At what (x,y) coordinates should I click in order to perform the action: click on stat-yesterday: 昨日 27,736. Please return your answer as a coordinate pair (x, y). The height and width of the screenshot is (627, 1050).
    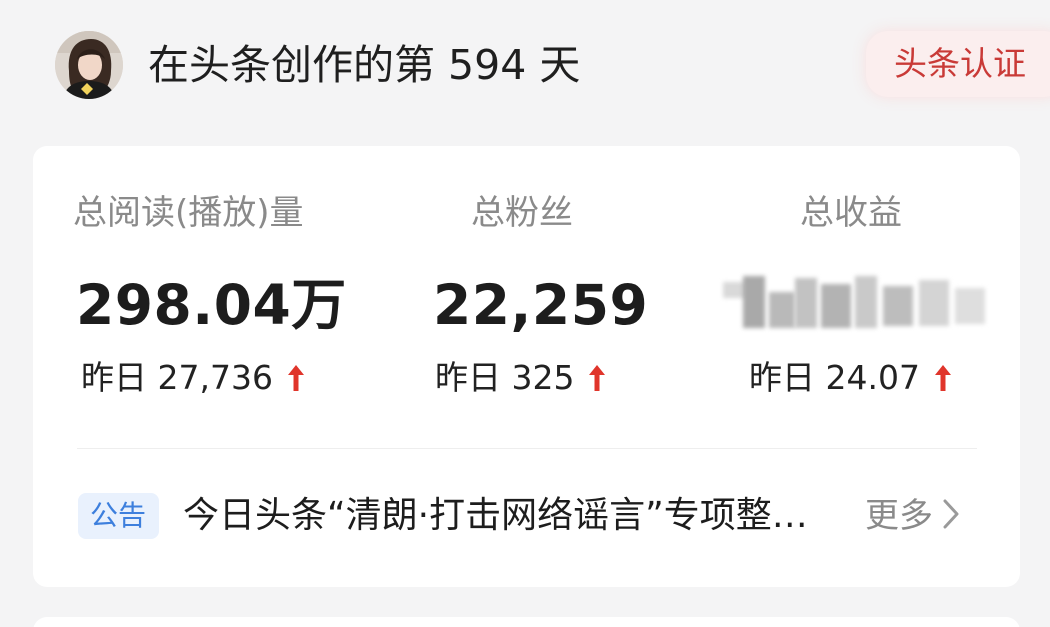
    Looking at the image, I should click on (193, 378).